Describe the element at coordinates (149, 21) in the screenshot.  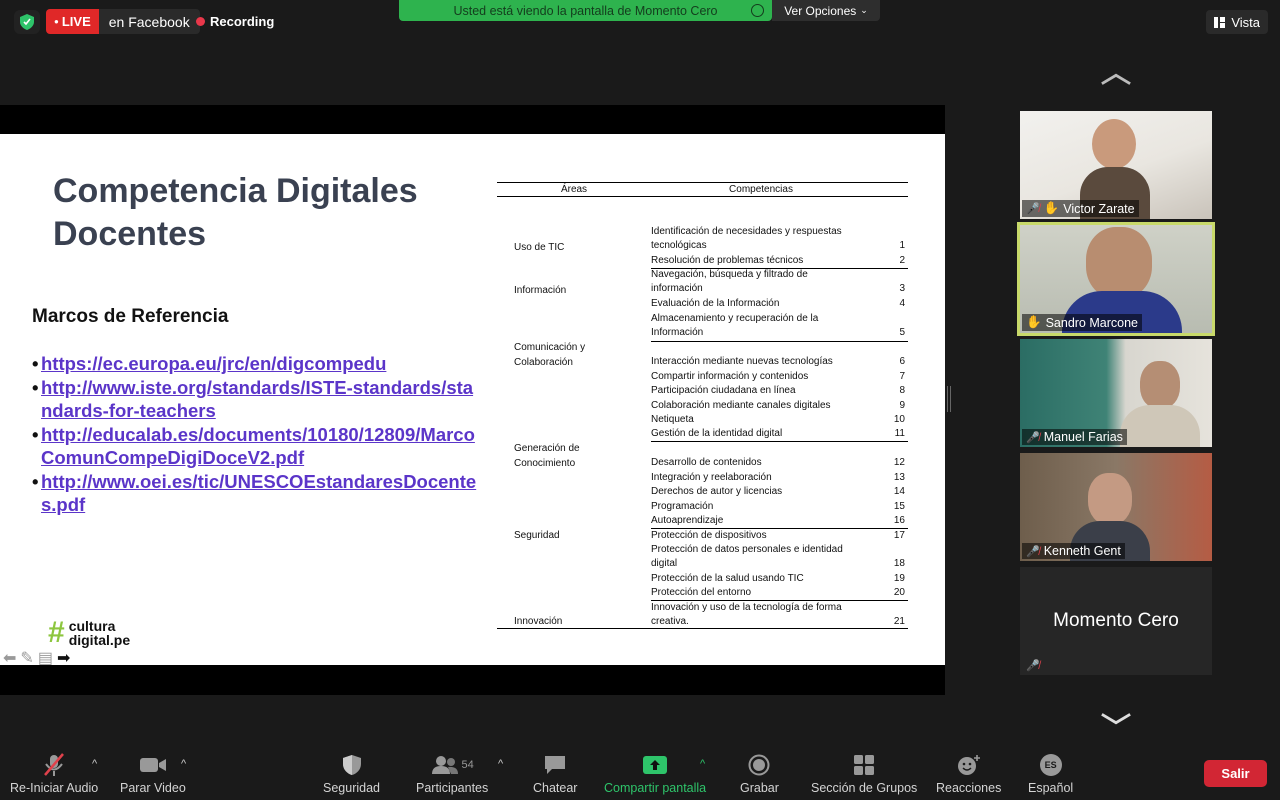
I see `live-destination: en Facebook` at that location.